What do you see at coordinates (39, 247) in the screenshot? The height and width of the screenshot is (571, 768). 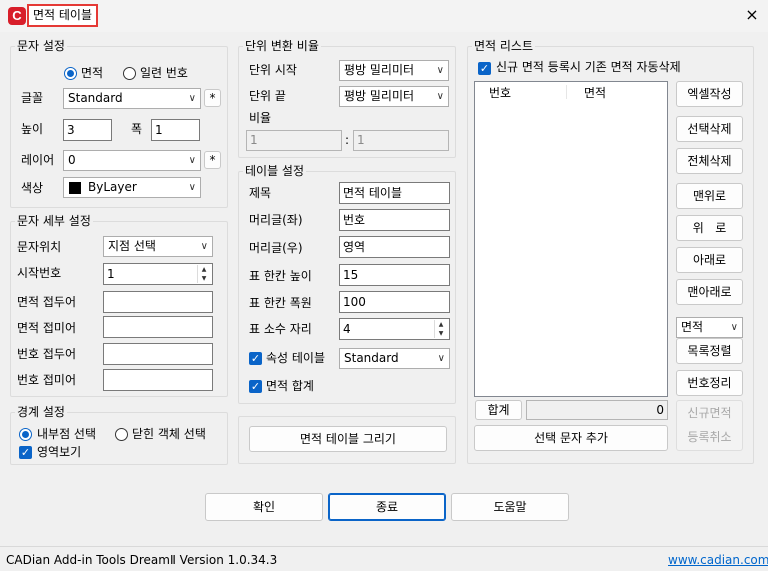 I see `text-position-label: 문자위치` at bounding box center [39, 247].